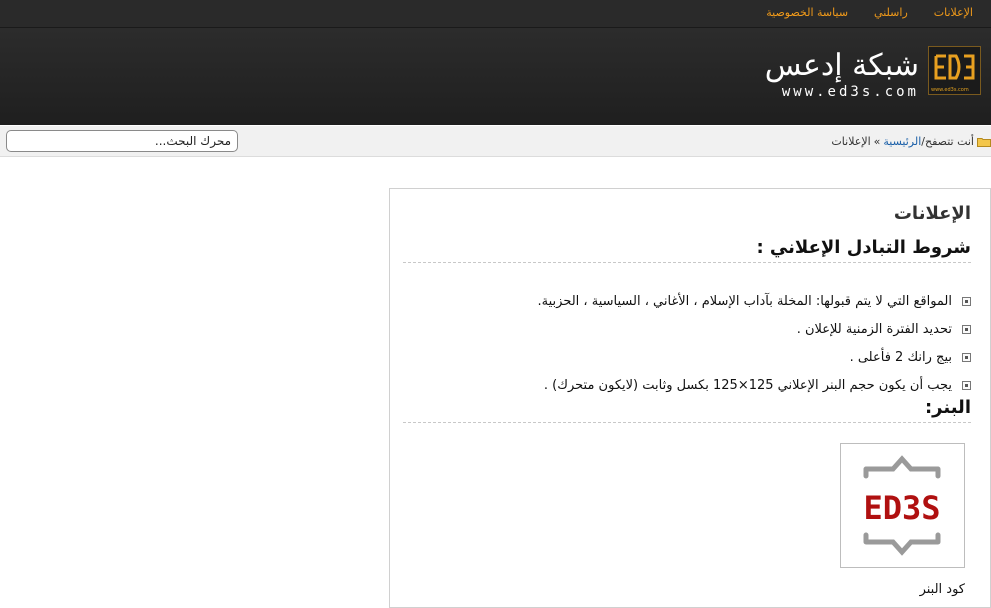  I want to click on banner-text: ED3S, so click(901, 508).